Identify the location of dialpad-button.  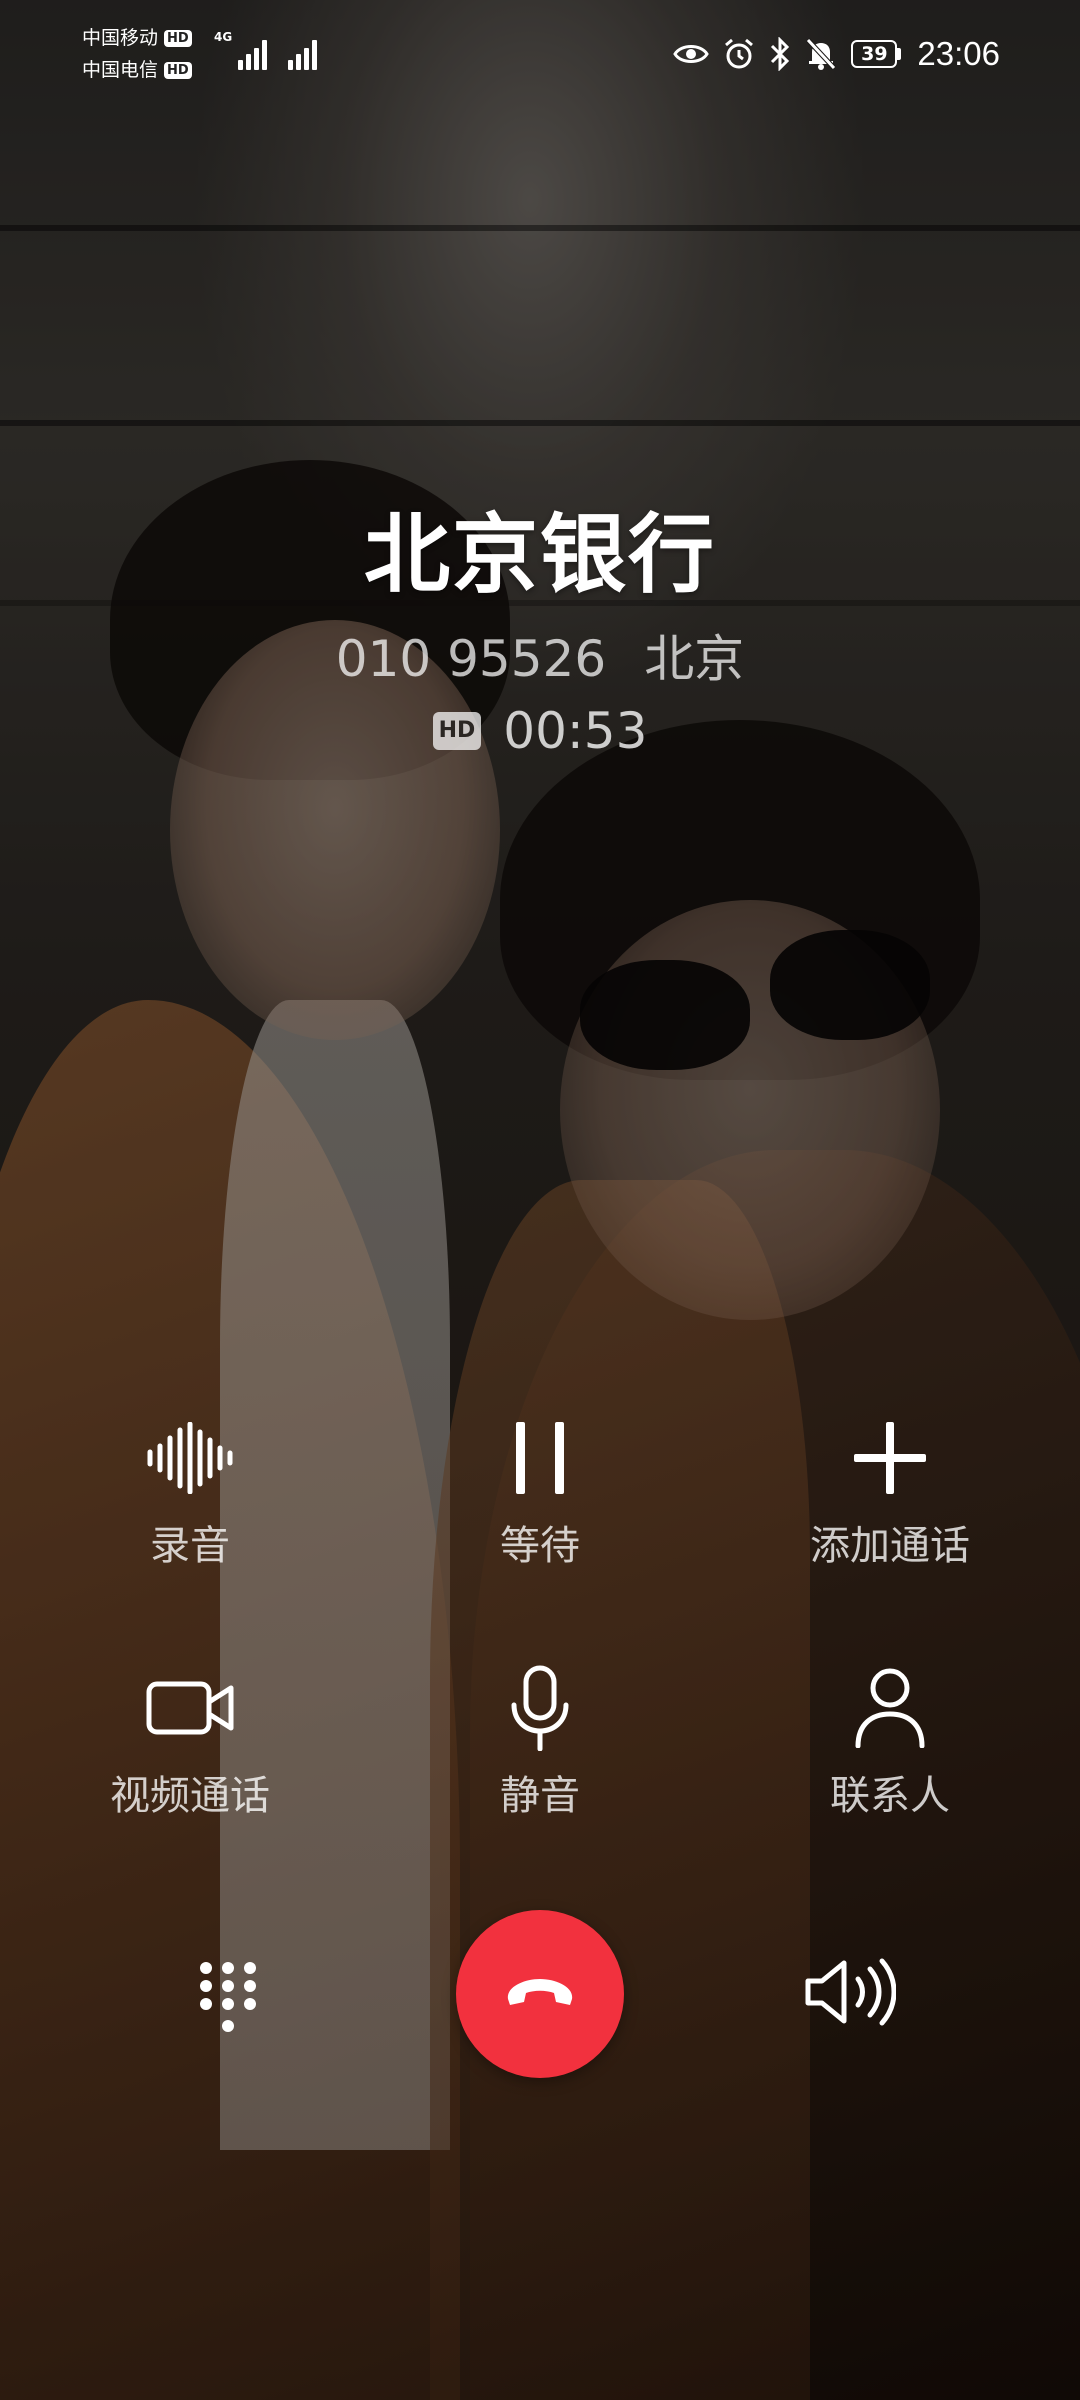
(228, 2000).